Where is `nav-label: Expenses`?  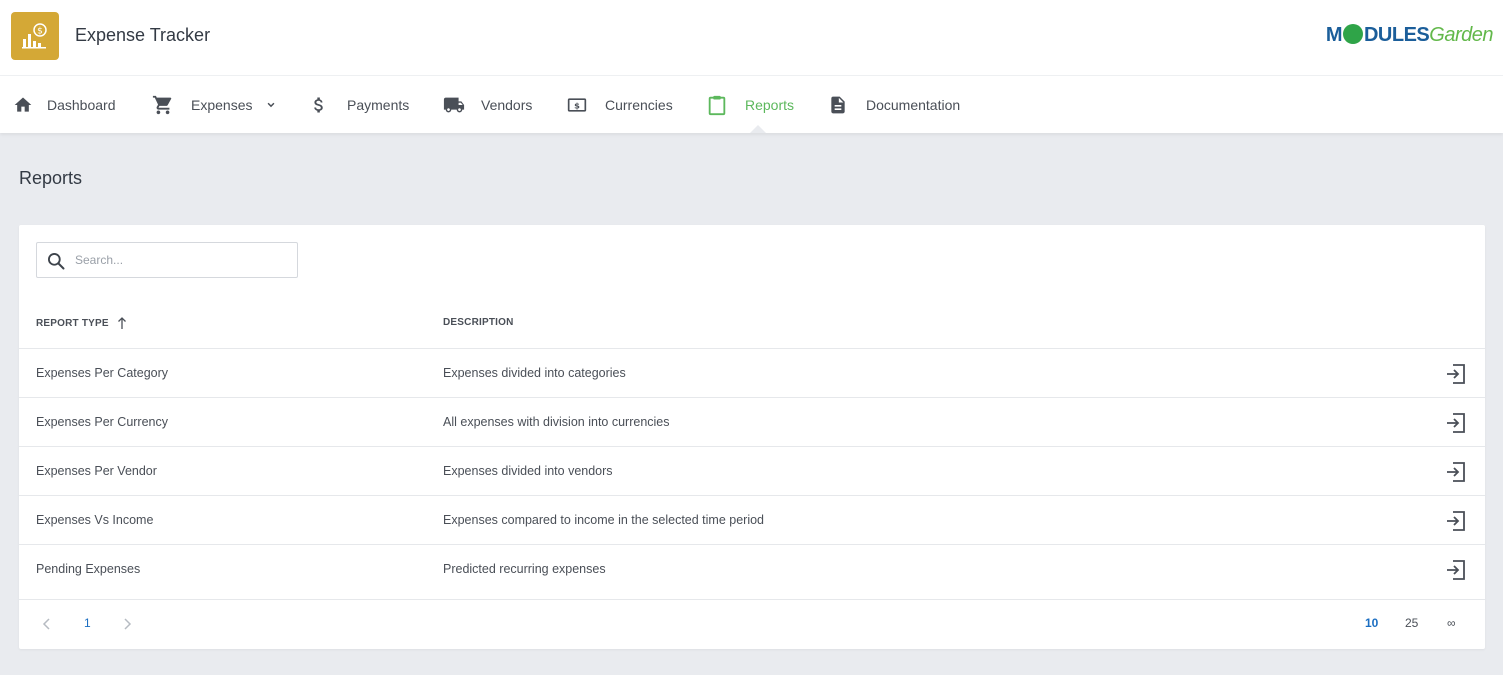
nav-label: Expenses is located at coordinates (222, 104).